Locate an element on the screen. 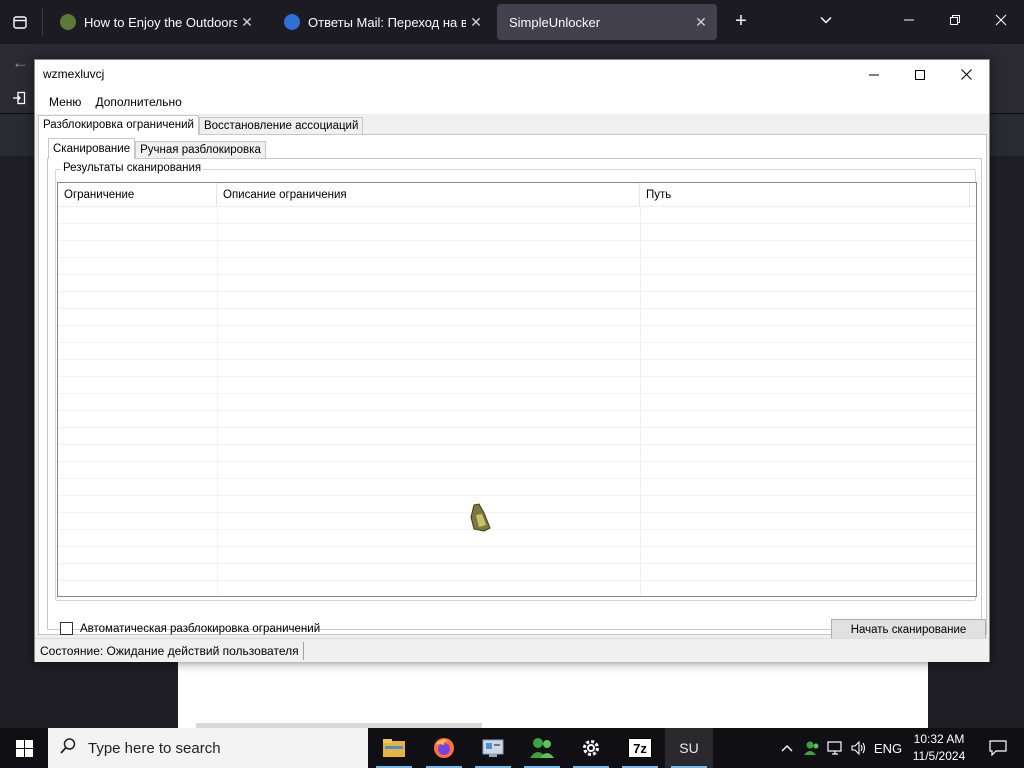  browser-tab-simpleunlocker: SimpleUnlocker ✕ is located at coordinates (607, 22).